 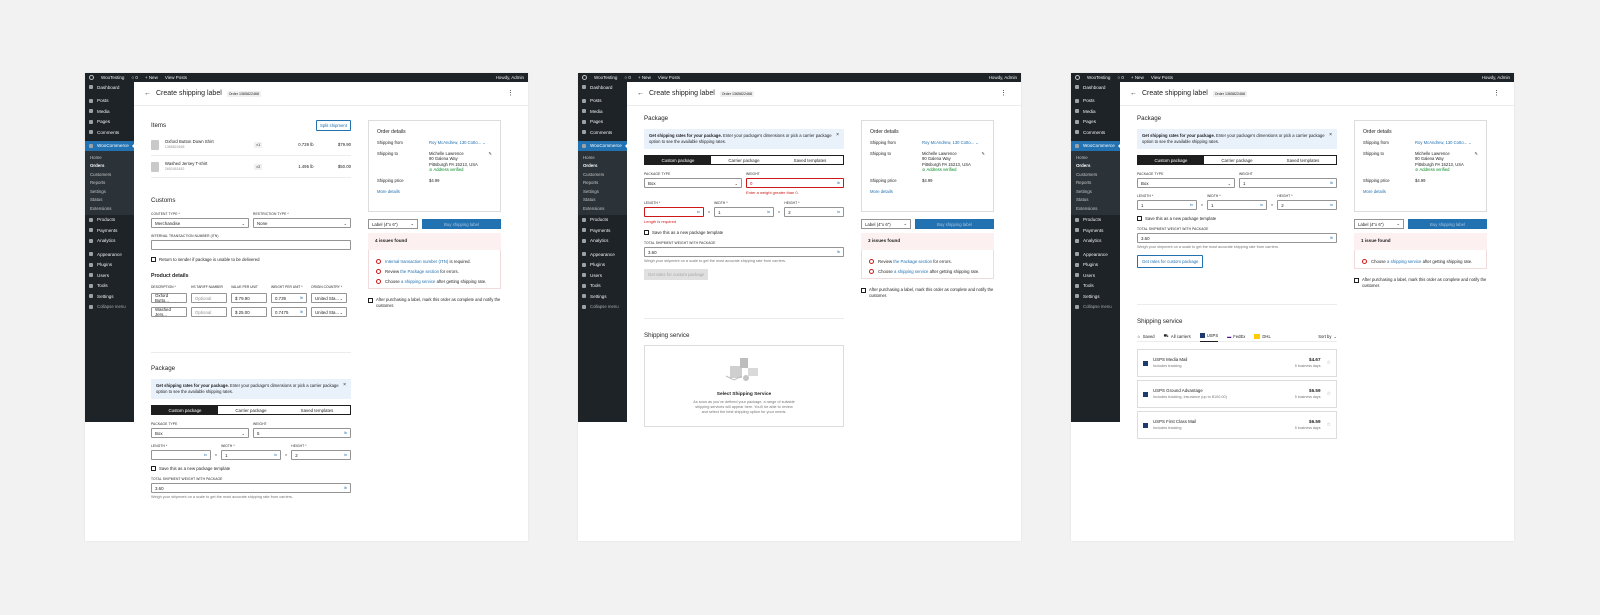 What do you see at coordinates (510, 77) in the screenshot?
I see `howdy-admin: Howdy, Admin` at bounding box center [510, 77].